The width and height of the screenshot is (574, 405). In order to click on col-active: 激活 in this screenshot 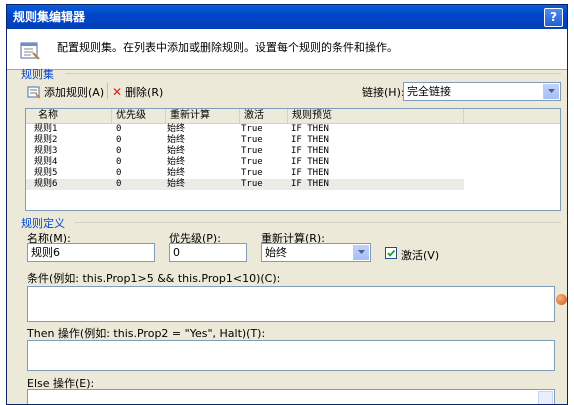, I will do `click(264, 116)`.